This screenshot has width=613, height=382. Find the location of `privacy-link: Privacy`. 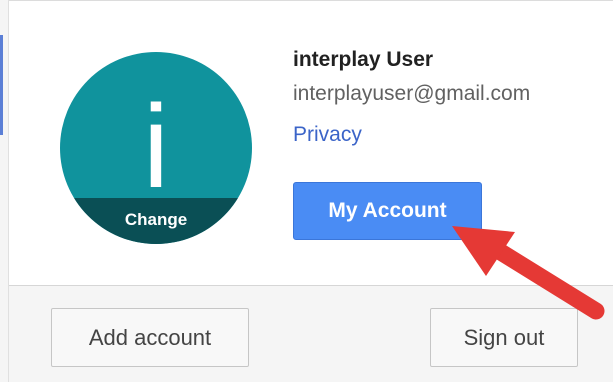

privacy-link: Privacy is located at coordinates (327, 135).